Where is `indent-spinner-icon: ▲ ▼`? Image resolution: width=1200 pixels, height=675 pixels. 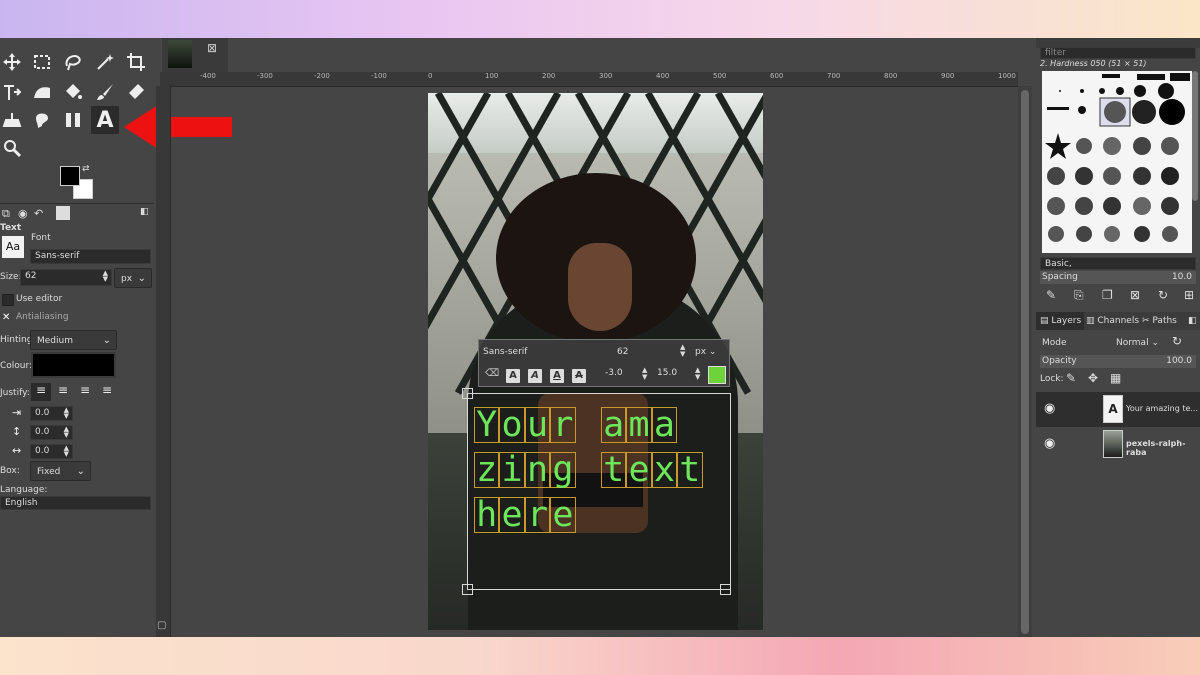 indent-spinner-icon: ▲ ▼ is located at coordinates (66, 413).